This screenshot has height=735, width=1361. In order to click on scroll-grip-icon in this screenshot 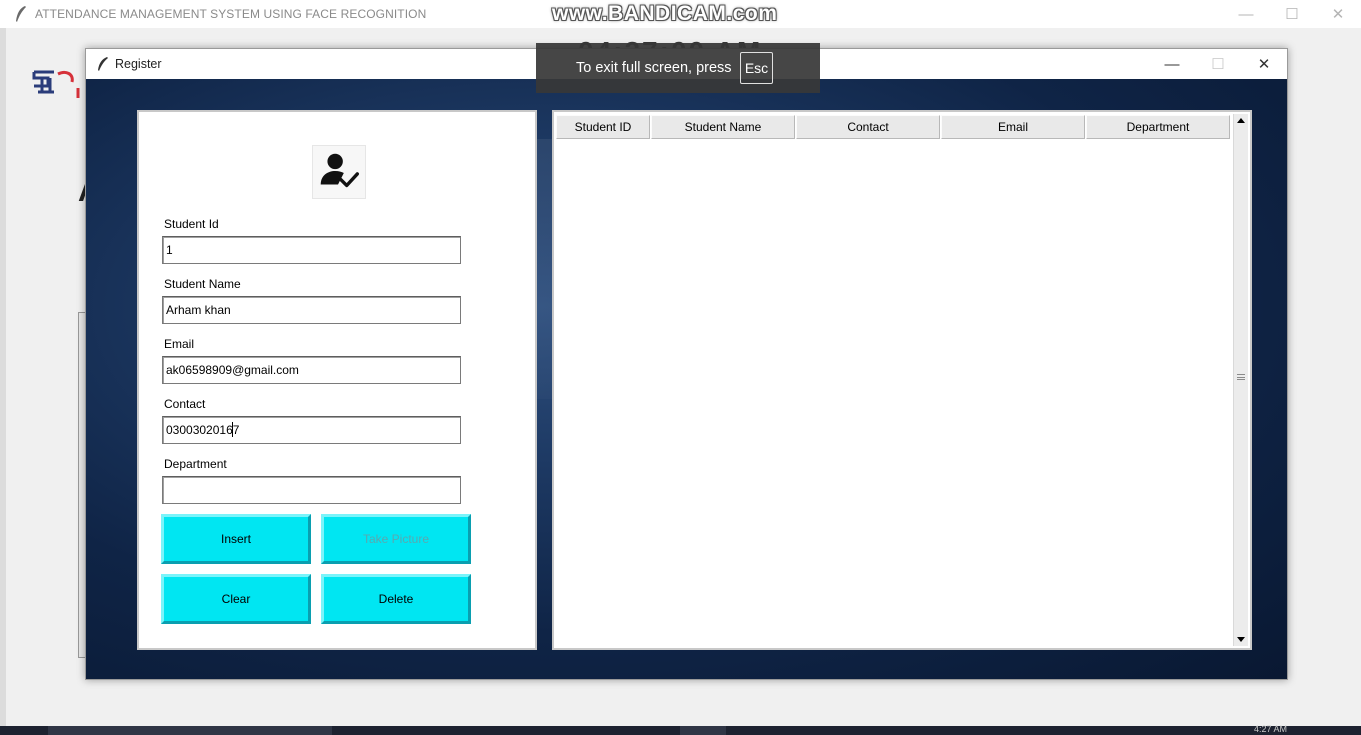, I will do `click(1241, 377)`.